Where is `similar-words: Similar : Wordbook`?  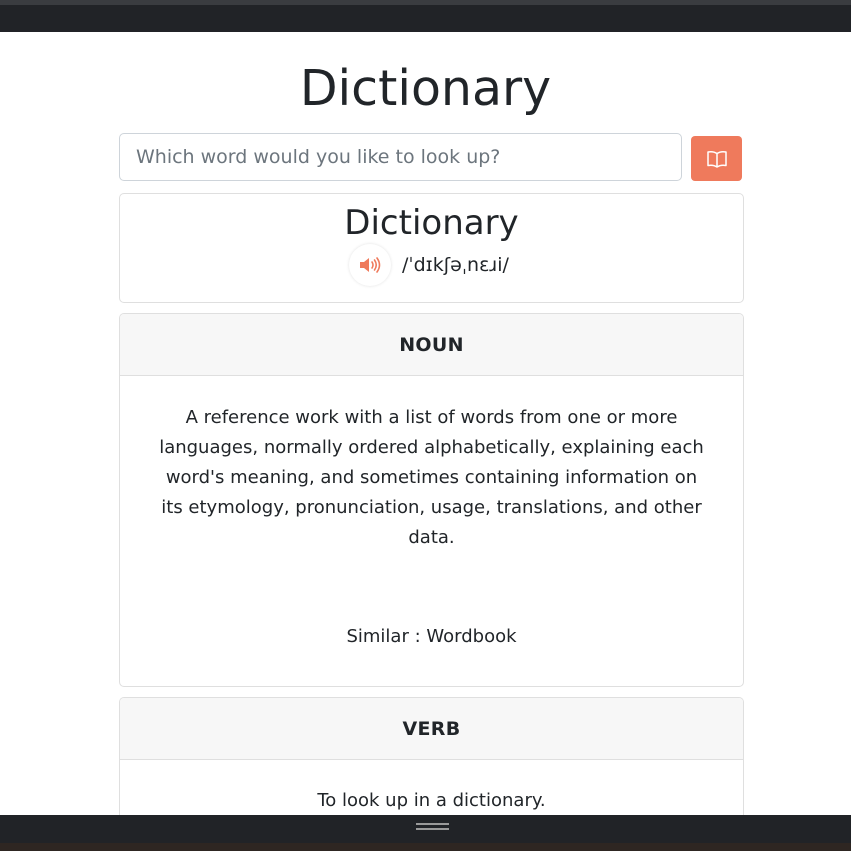 similar-words: Similar : Wordbook is located at coordinates (431, 637).